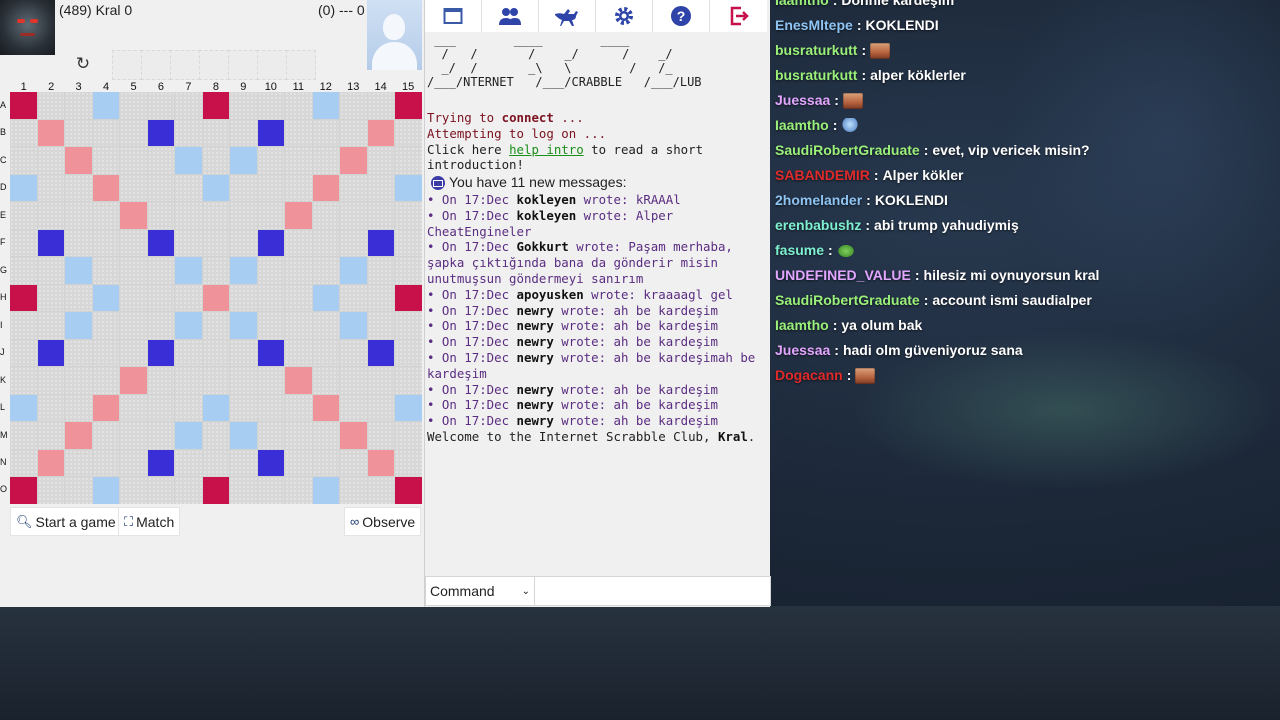 The width and height of the screenshot is (1280, 720). I want to click on horse-button, so click(567, 16).